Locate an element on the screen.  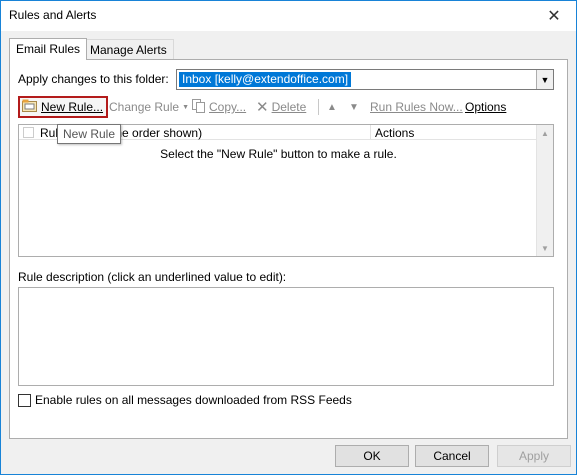
delete-icon: ✕ is located at coordinates (262, 107).